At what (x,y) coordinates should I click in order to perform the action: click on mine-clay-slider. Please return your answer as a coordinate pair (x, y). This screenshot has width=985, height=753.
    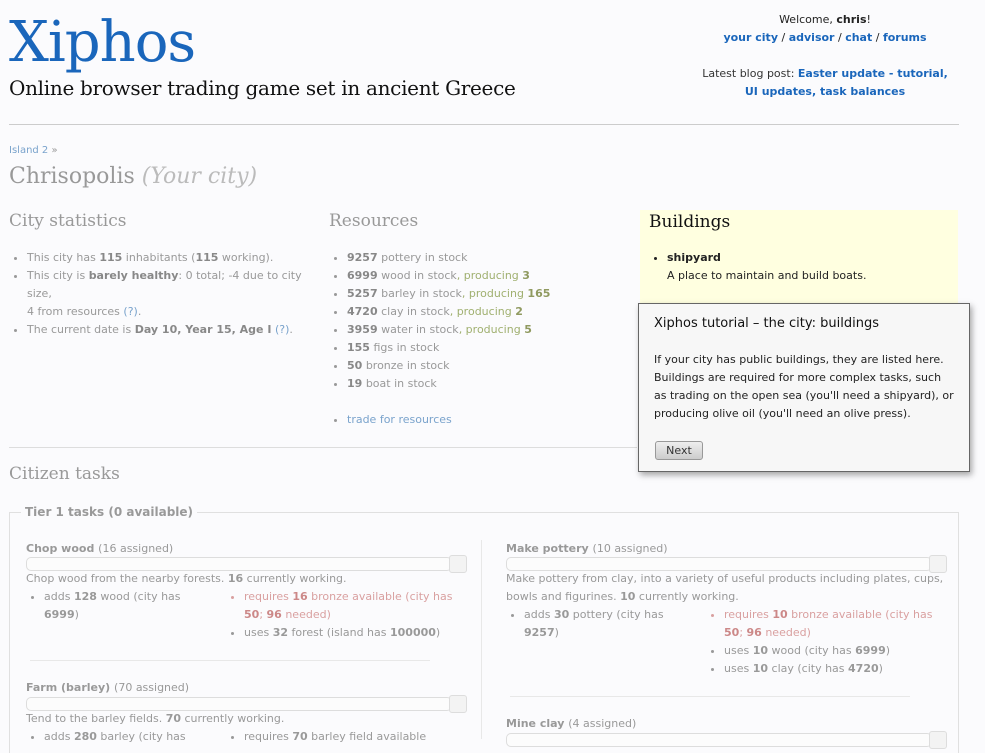
    Looking at the image, I should click on (719, 740).